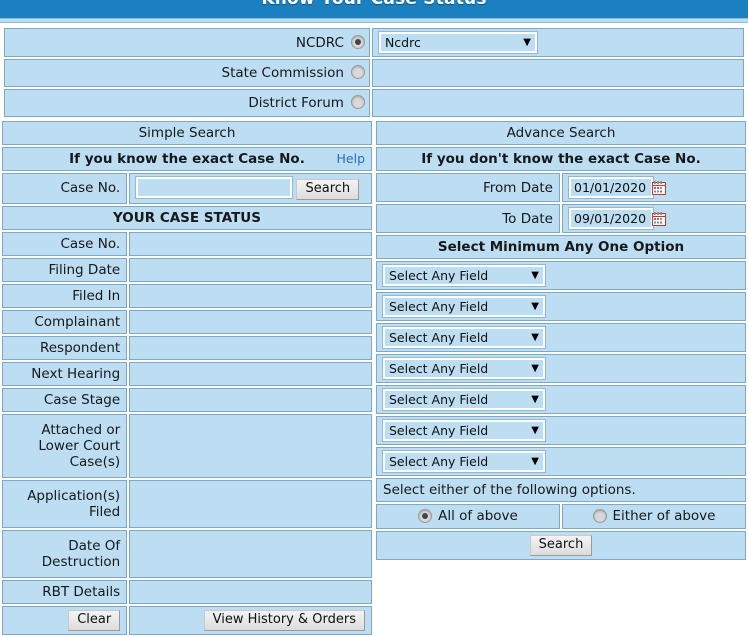 This screenshot has height=637, width=748. I want to click on field-select-cell-5: Select Any Field ▼, so click(561, 399).